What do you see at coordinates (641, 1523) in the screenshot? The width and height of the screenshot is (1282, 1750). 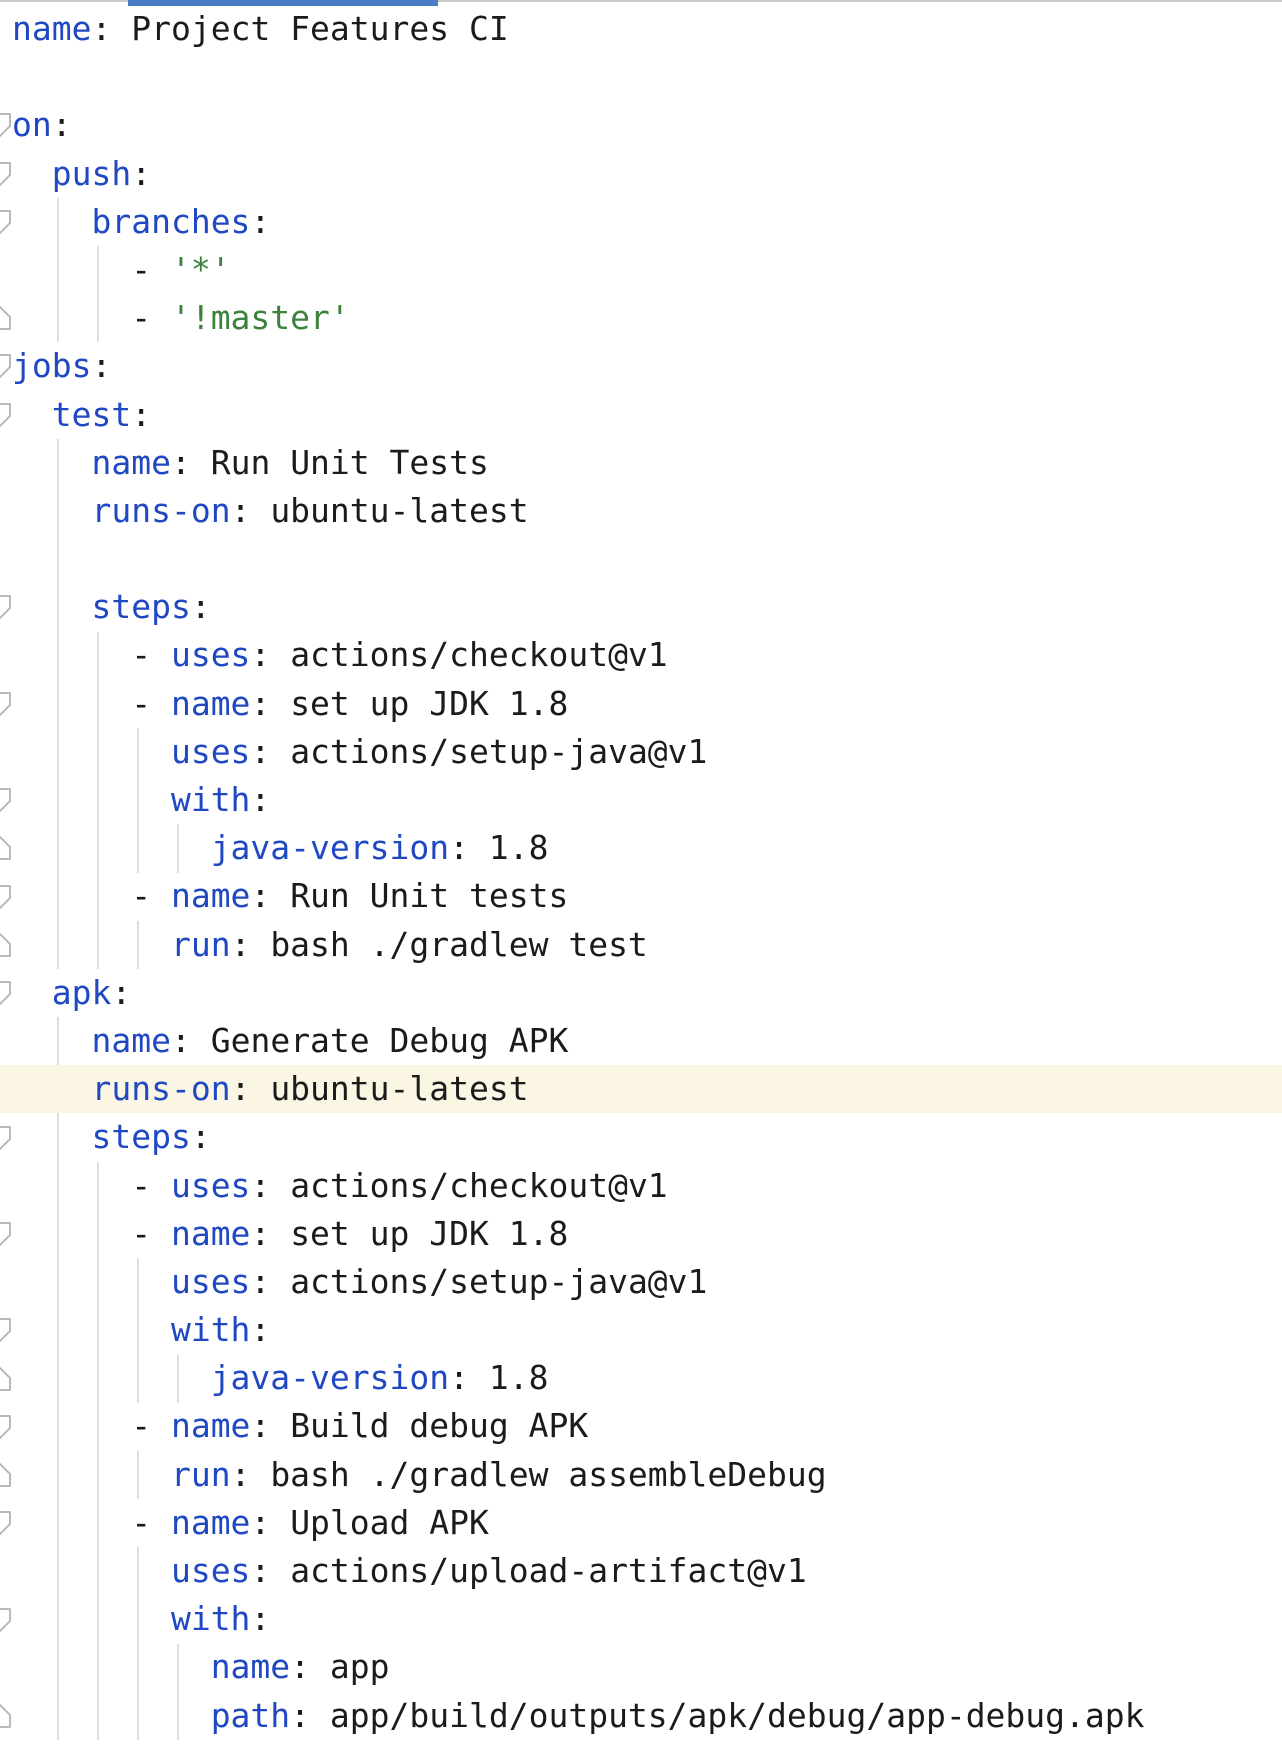 I see `code-line: - name: Upload APK` at bounding box center [641, 1523].